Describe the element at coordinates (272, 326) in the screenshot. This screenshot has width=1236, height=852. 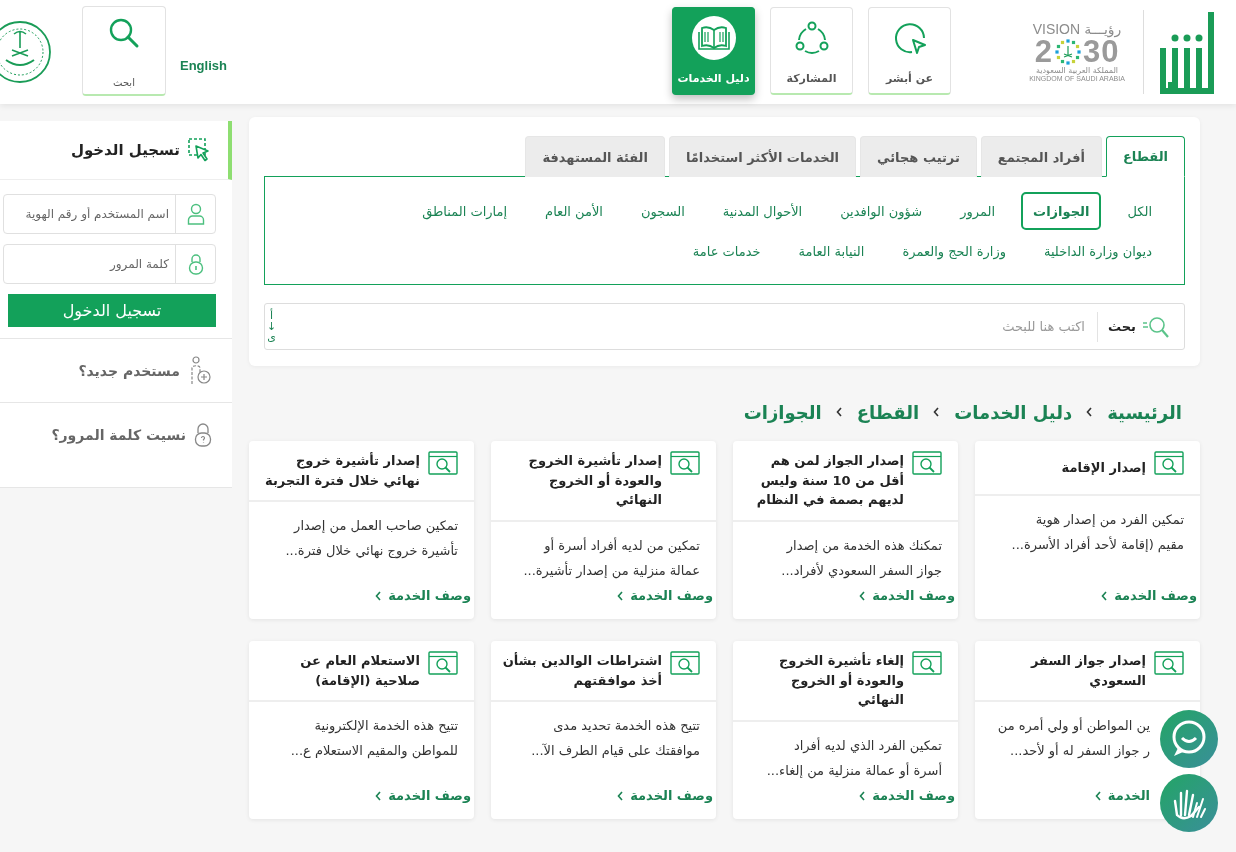
I see `sort-toggle: أ ↓ ى` at that location.